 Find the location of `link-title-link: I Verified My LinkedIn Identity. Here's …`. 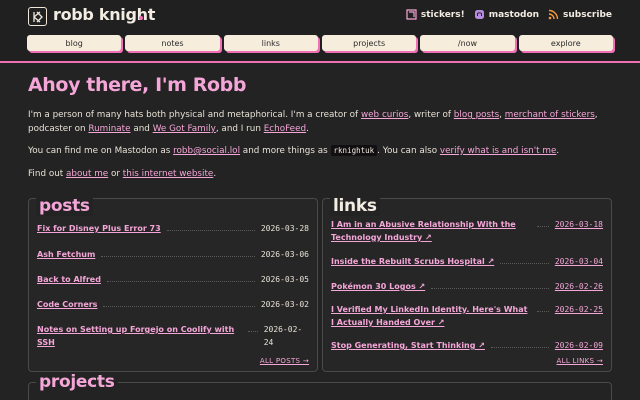

link-title-link: I Verified My LinkedIn Identity. Here's … is located at coordinates (431, 316).